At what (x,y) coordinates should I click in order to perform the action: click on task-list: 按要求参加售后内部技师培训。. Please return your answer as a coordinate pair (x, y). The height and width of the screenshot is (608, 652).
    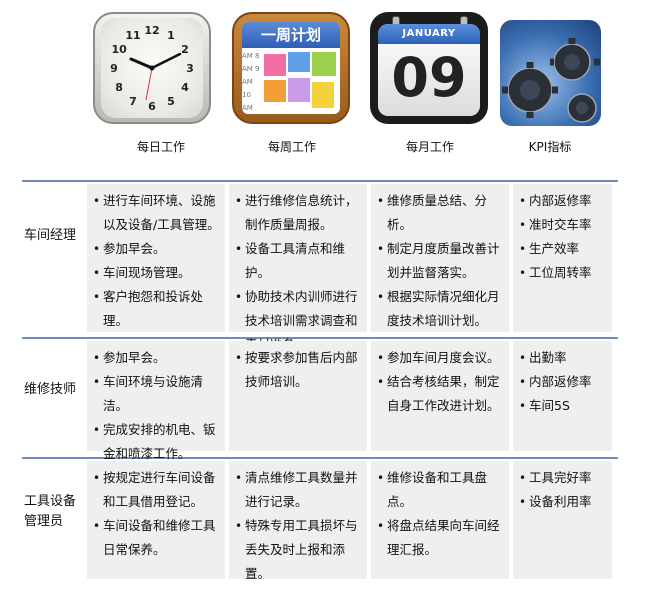
    Looking at the image, I should click on (299, 370).